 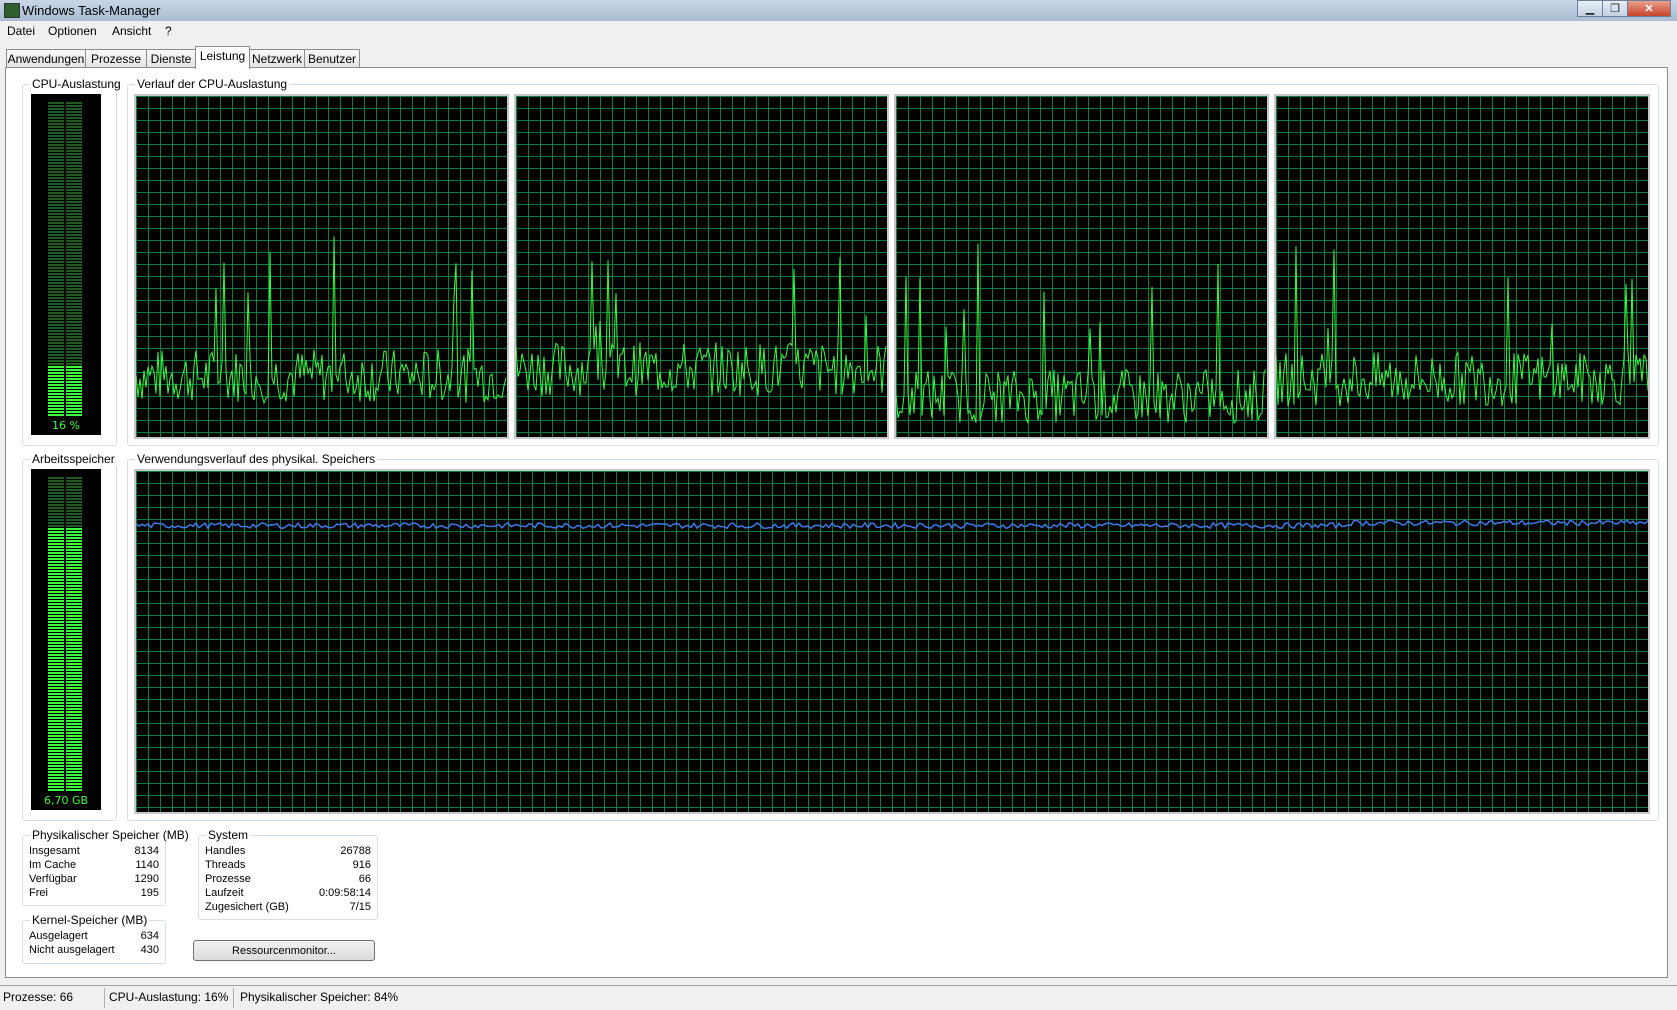 What do you see at coordinates (332, 58) in the screenshot?
I see `tab-benutzer: Benutzer` at bounding box center [332, 58].